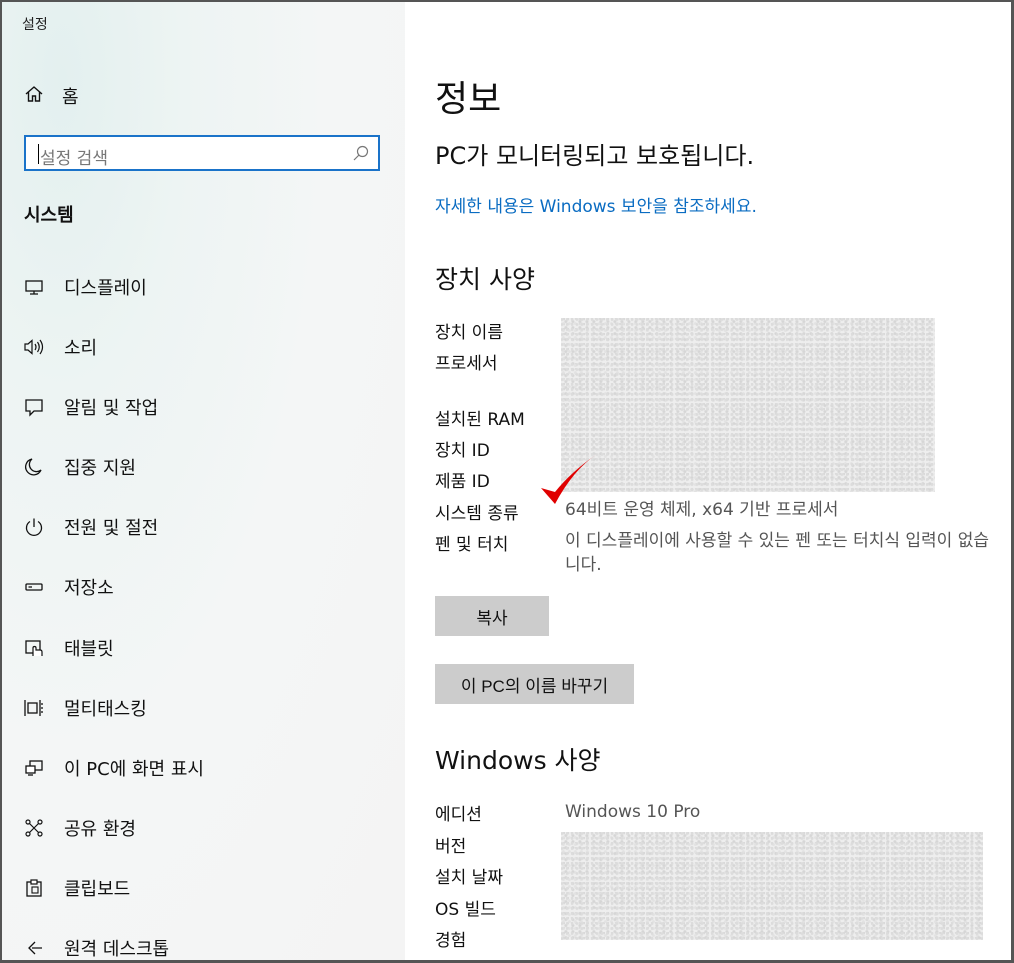 The image size is (1014, 963). Describe the element at coordinates (34, 96) in the screenshot. I see `home-icon` at that location.